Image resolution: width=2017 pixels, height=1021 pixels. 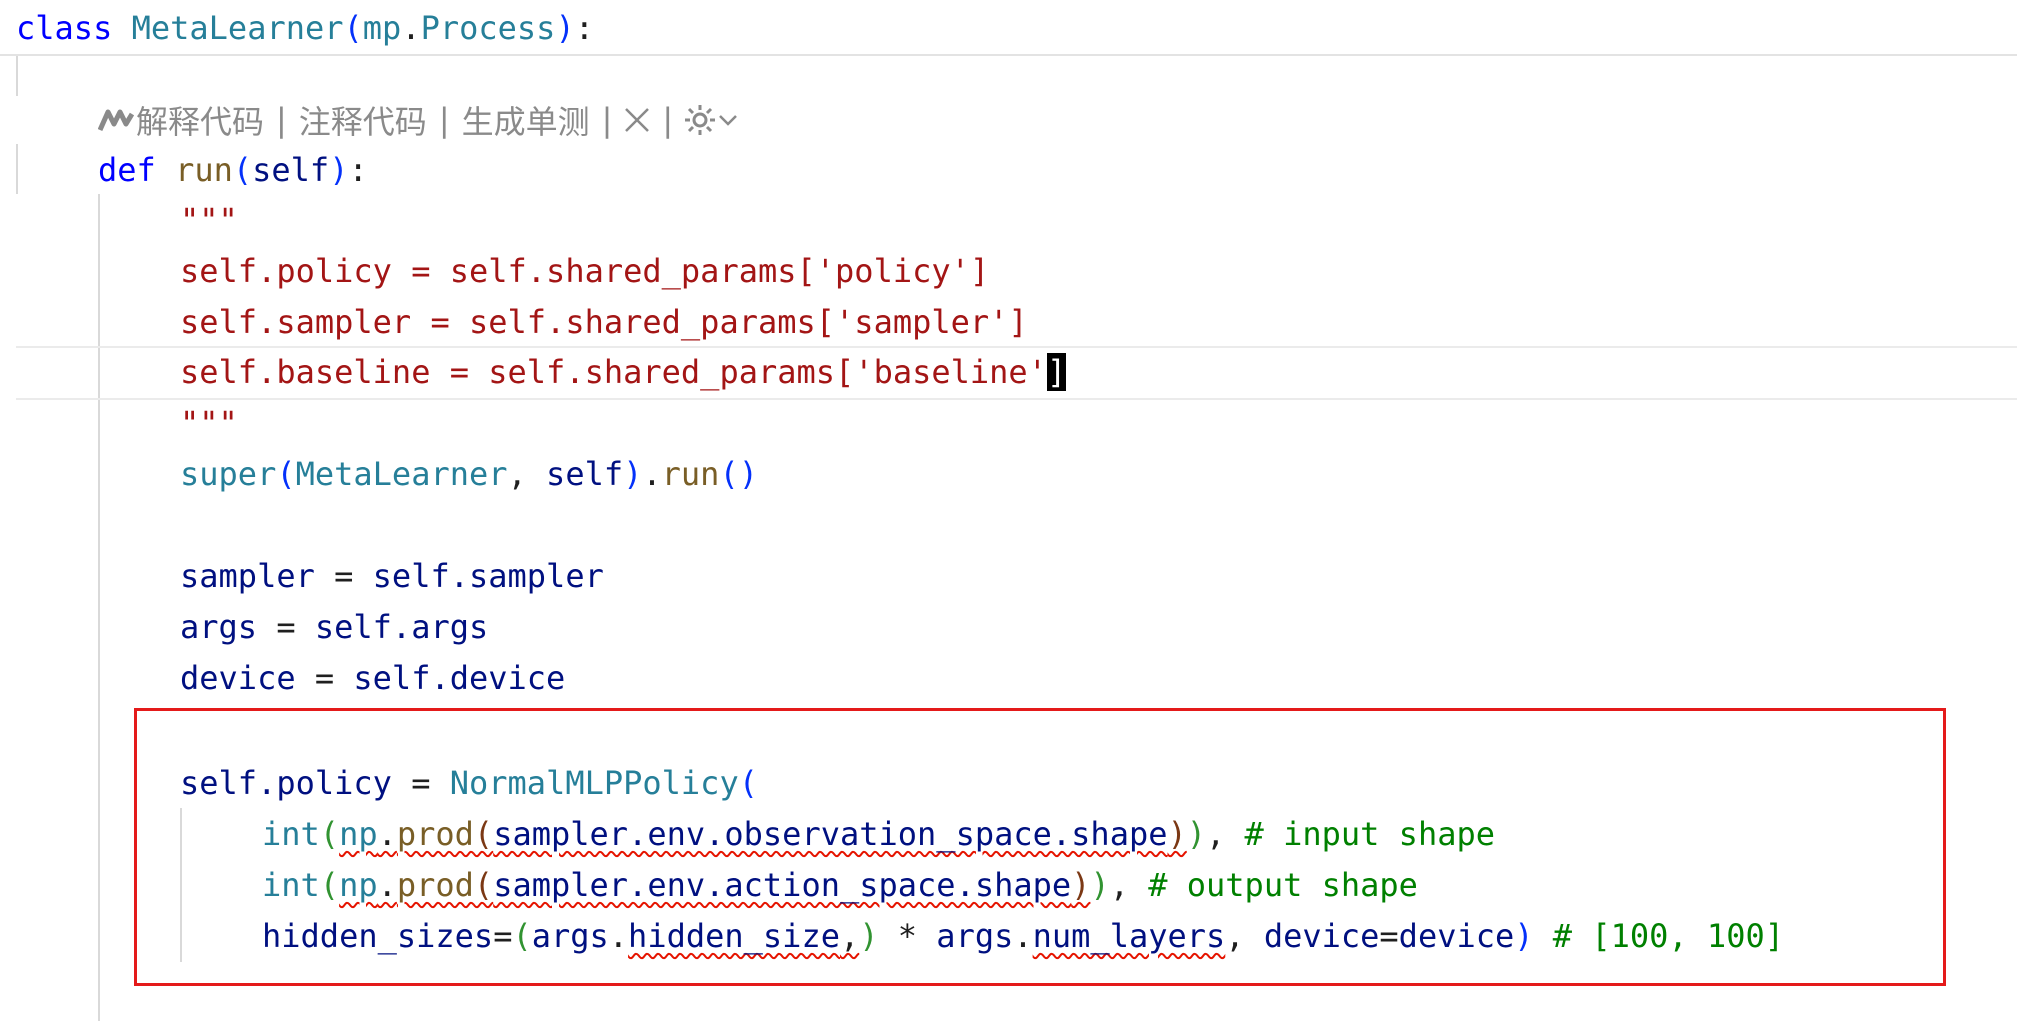 I want to click on code-line-sampler: sampler = self.sampler, so click(x=1098, y=575).